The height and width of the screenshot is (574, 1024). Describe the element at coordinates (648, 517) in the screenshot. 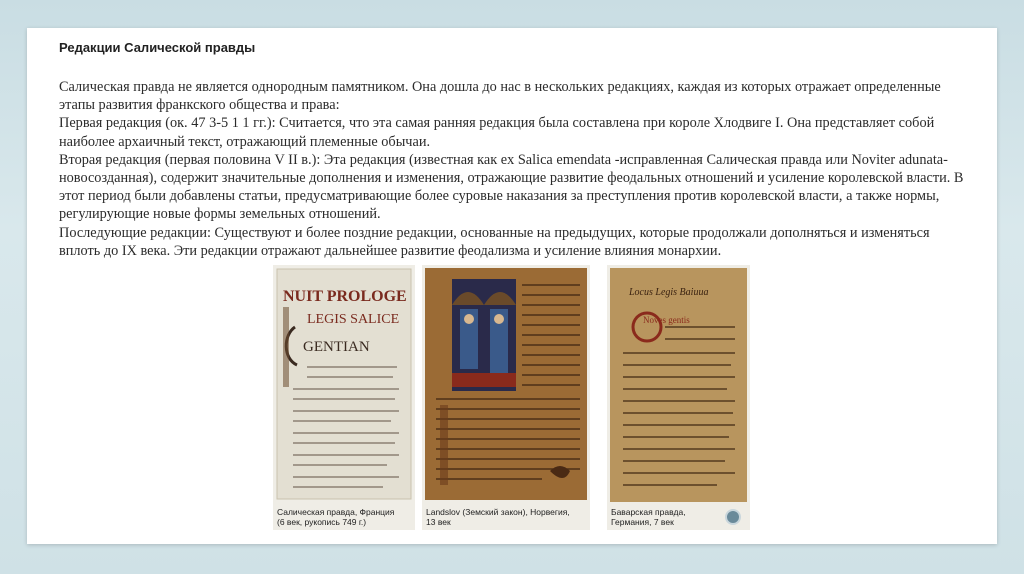

I see `image-caption-bavarian: Баварская правда, Германия, 7 век` at that location.